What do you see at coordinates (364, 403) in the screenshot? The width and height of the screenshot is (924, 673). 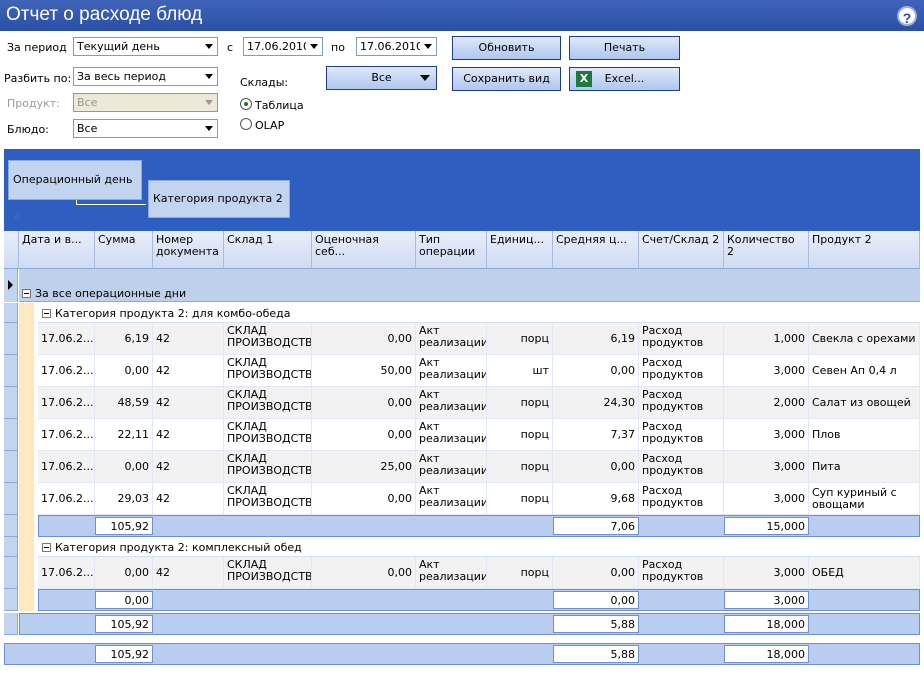 I see `cell-cost: 0,00` at bounding box center [364, 403].